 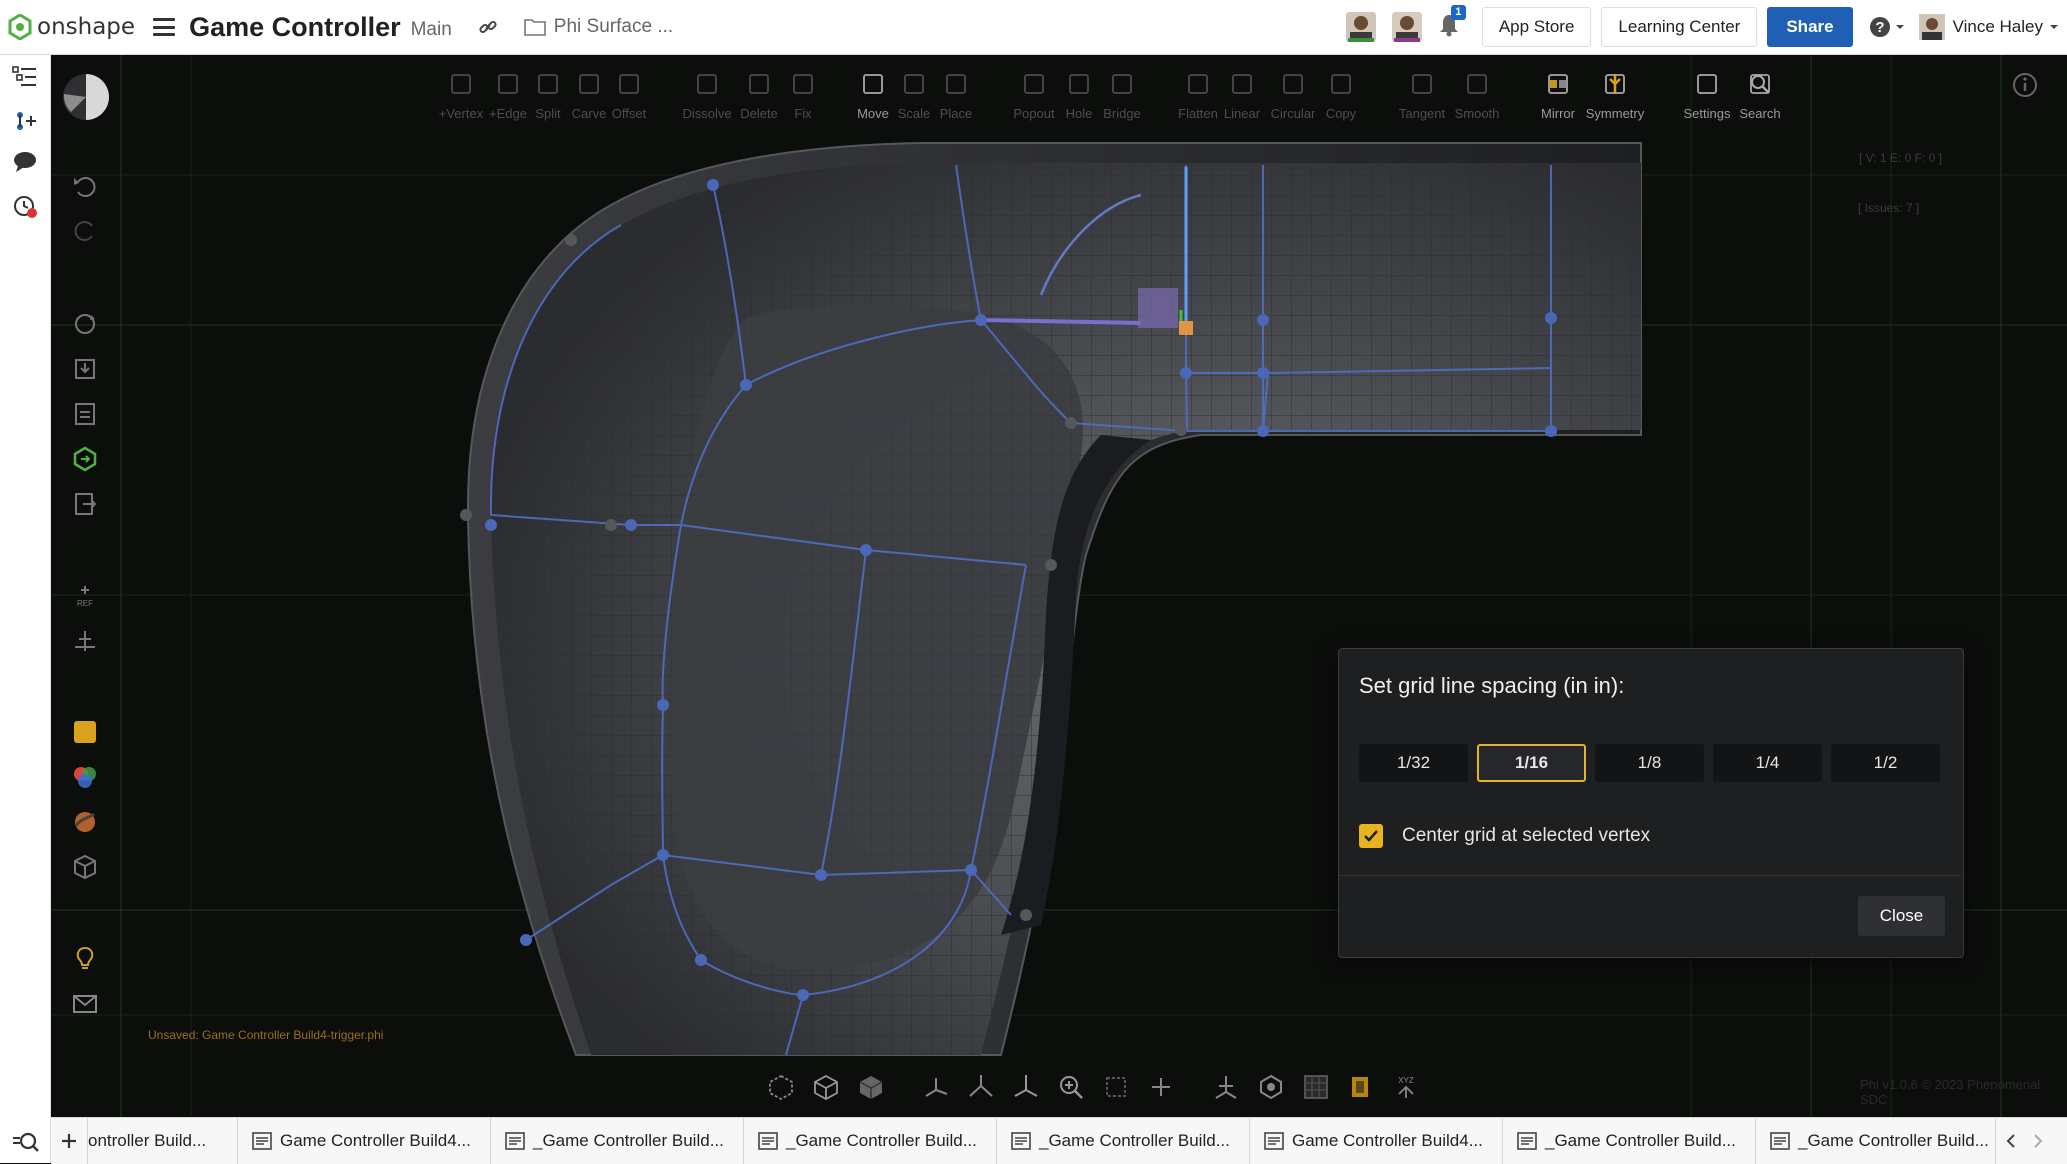 What do you see at coordinates (803, 96) in the screenshot?
I see `tool-fix: Fix` at bounding box center [803, 96].